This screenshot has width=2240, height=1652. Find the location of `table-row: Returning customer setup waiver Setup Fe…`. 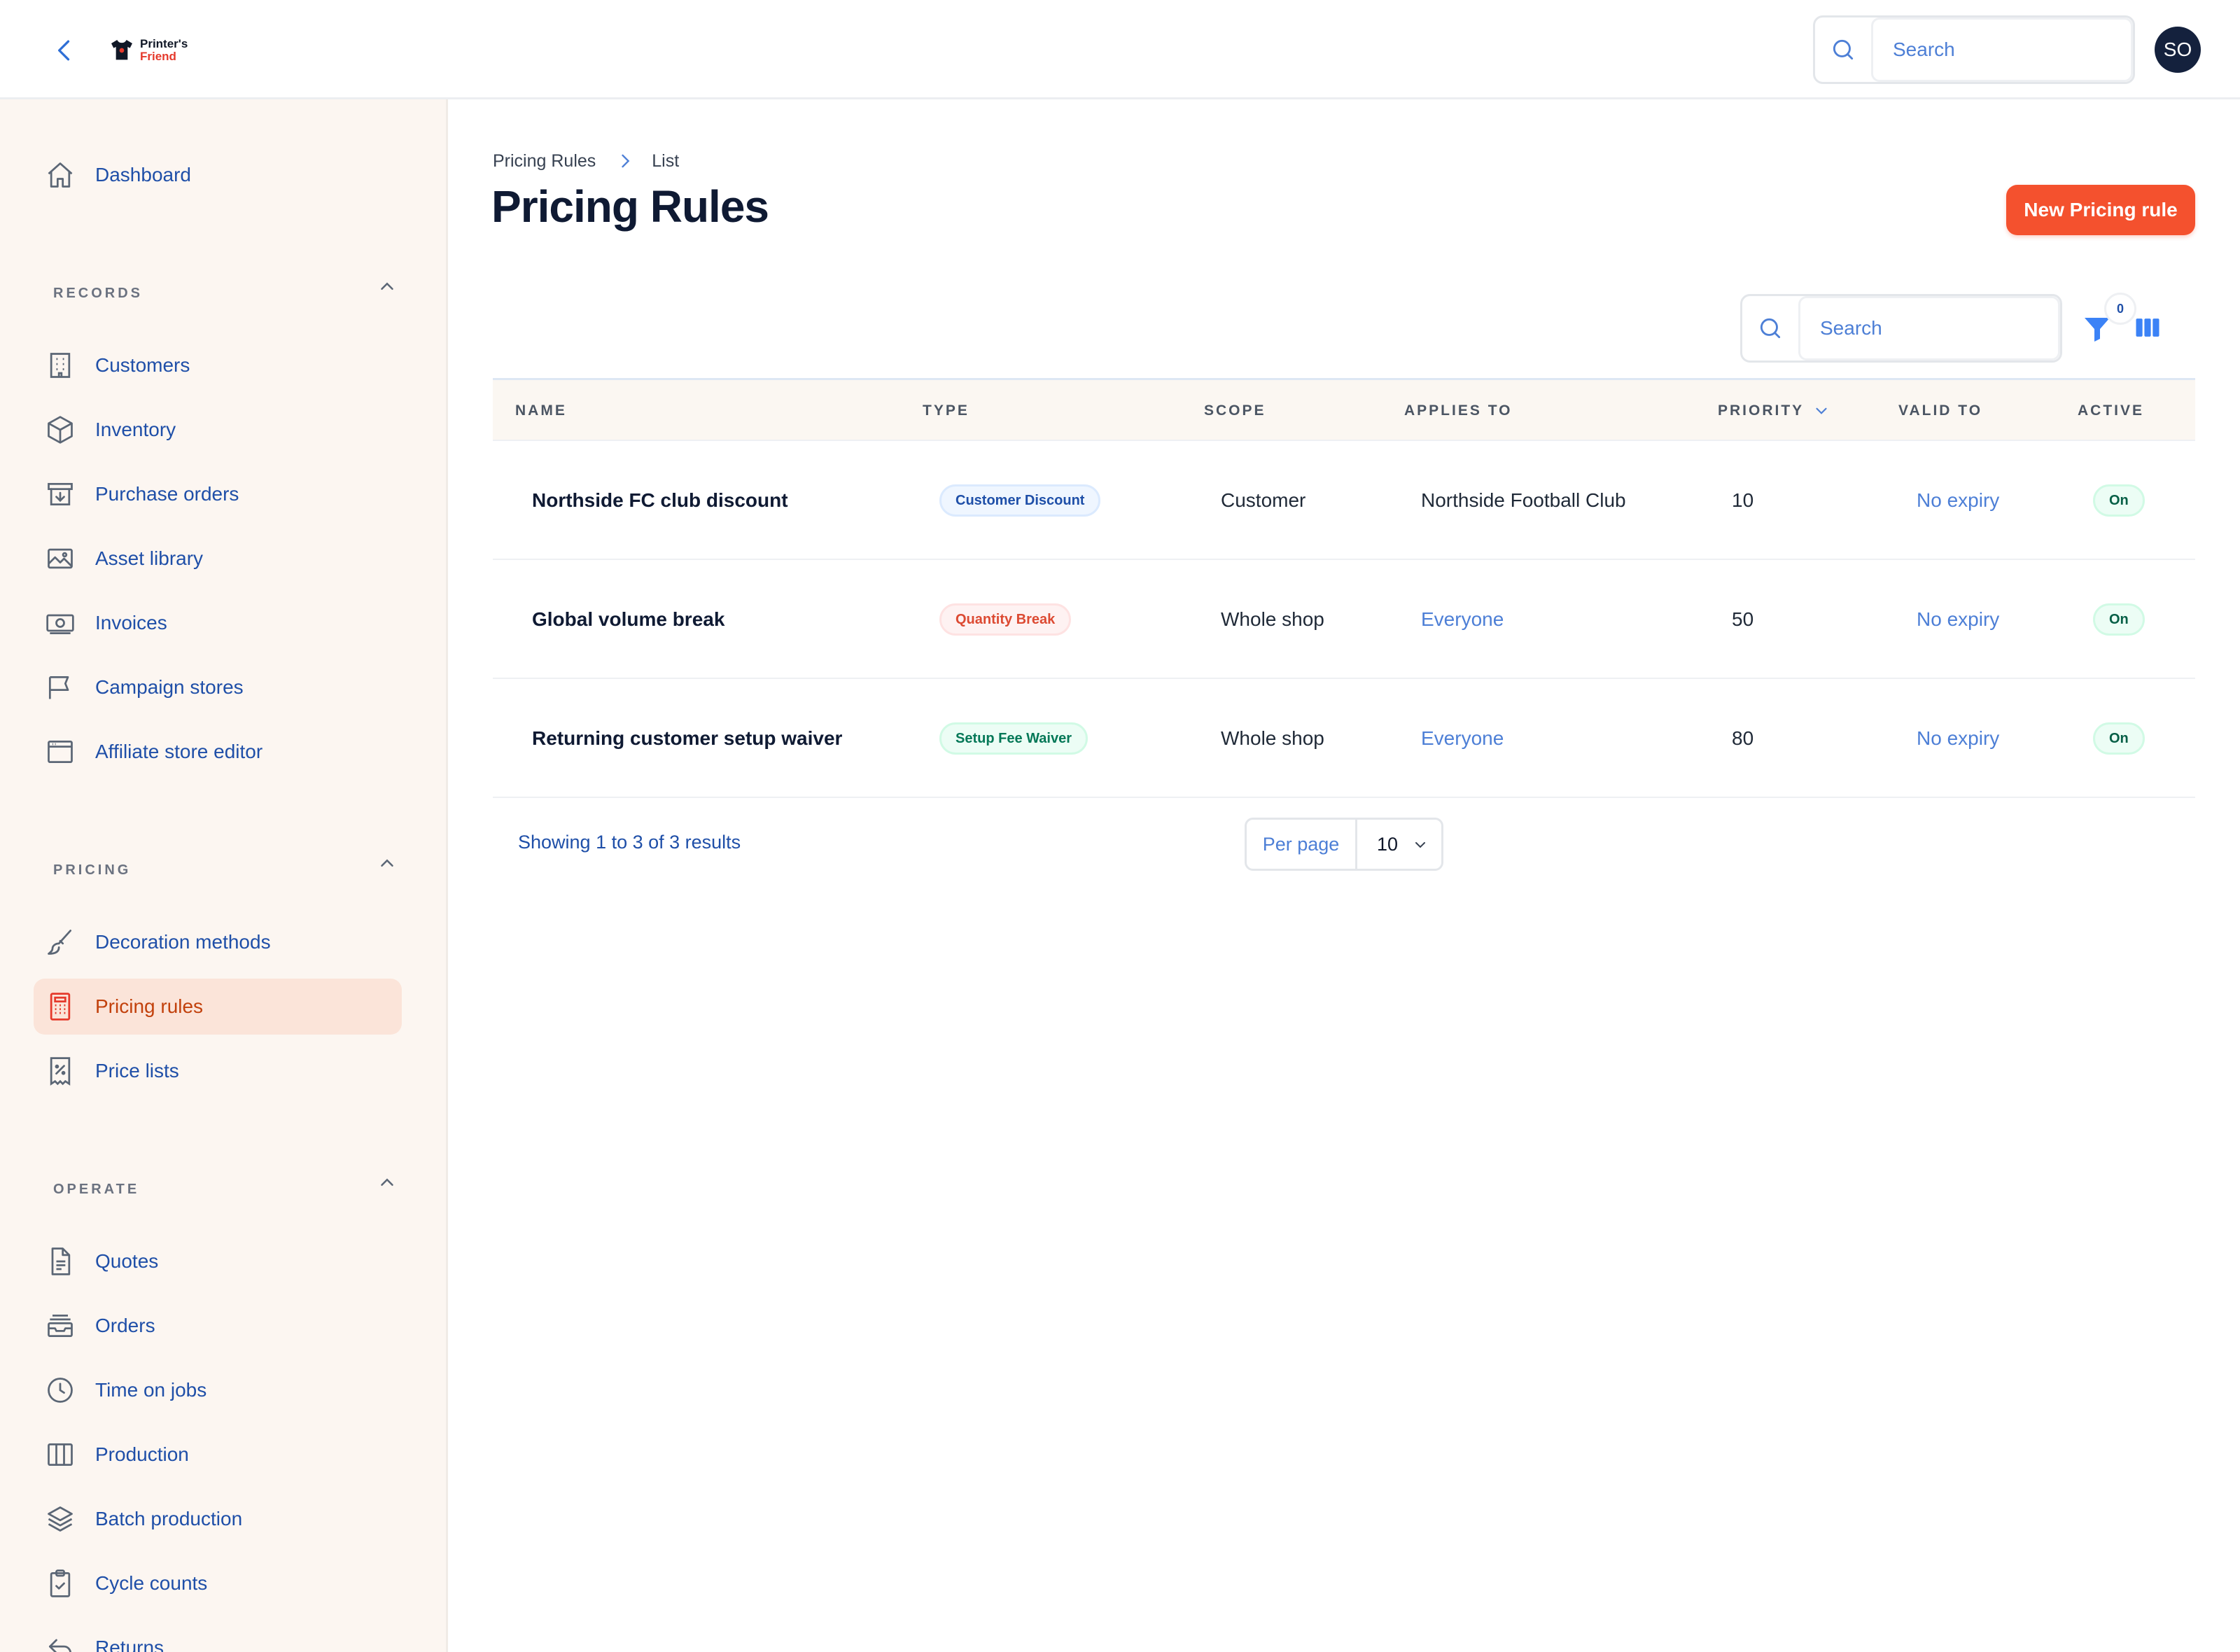

table-row: Returning customer setup waiver Setup Fe… is located at coordinates (1344, 738).